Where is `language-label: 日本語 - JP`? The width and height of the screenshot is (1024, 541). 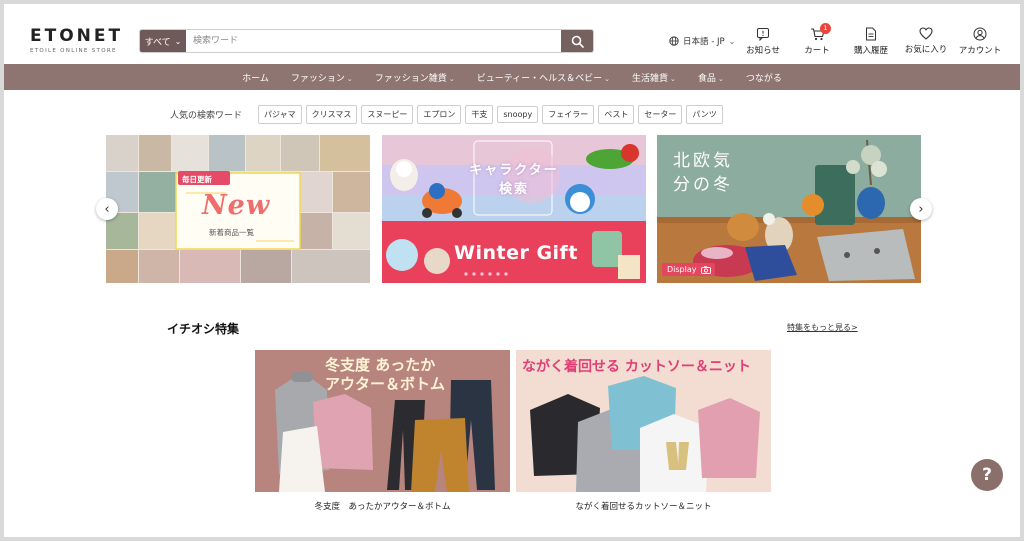
language-label: 日本語 - JP is located at coordinates (704, 42).